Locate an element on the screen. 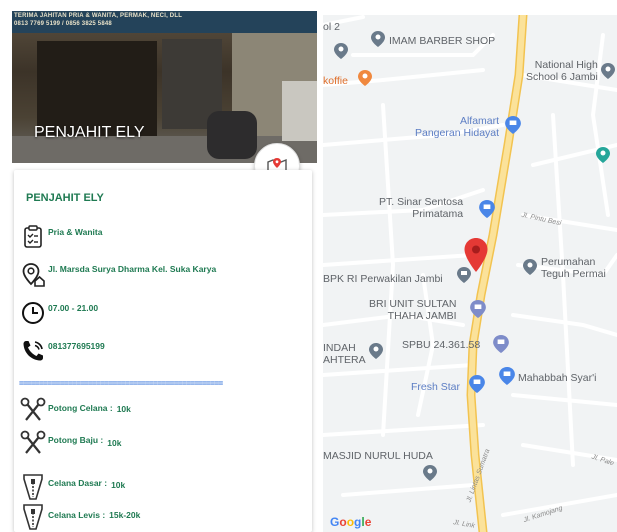 The width and height of the screenshot is (617, 532). map-label-spbu: SPBU 24.361.58 is located at coordinates (441, 345).